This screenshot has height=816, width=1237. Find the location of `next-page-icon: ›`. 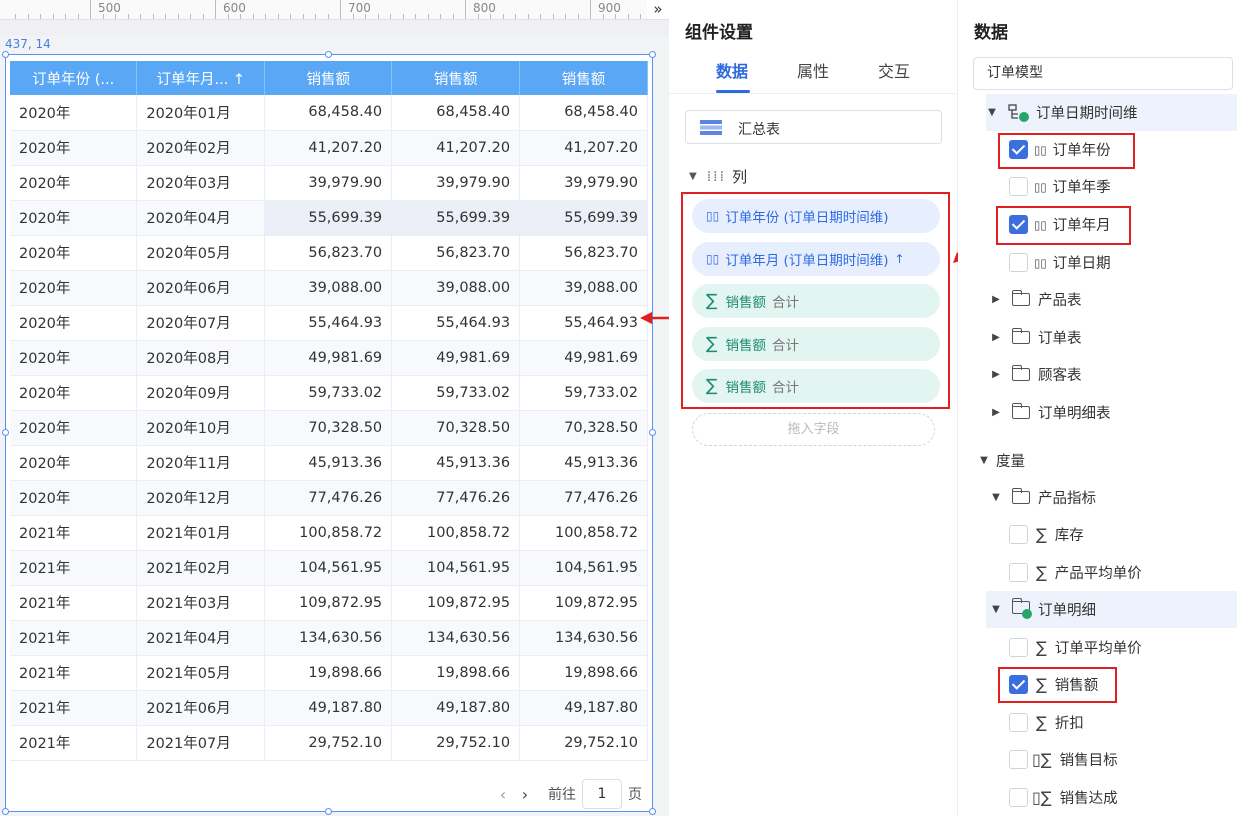

next-page-icon: › is located at coordinates (525, 794).